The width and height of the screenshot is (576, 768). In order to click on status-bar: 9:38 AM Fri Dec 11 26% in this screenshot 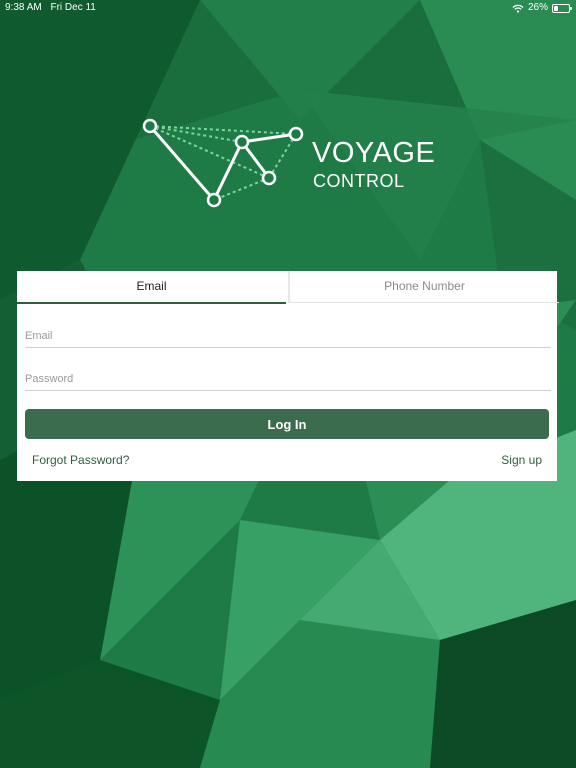, I will do `click(288, 8)`.